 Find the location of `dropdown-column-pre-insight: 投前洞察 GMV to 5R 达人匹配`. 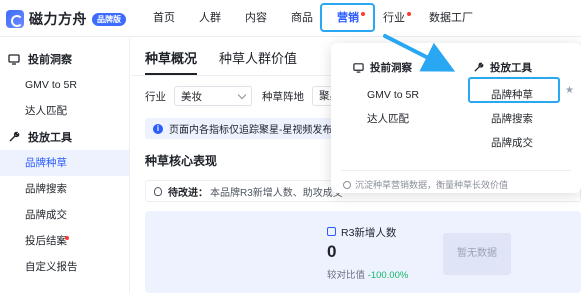

dropdown-column-pre-insight: 投前洞察 GMV to 5R 达人匹配 is located at coordinates (386, 95).